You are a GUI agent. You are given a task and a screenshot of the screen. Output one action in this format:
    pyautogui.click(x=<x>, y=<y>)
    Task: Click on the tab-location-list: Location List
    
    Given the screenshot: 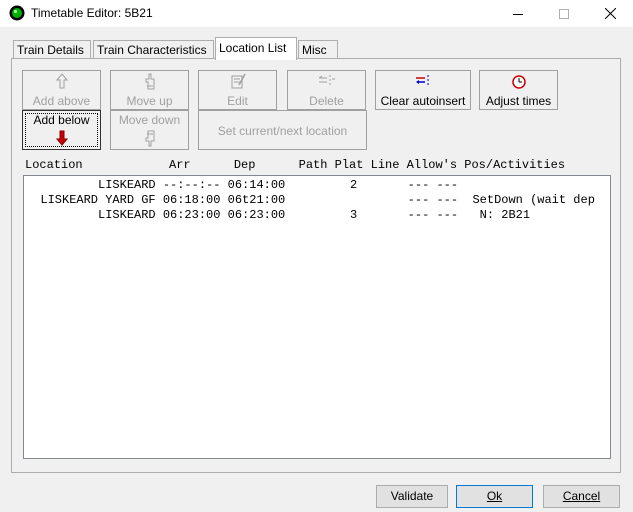 What is the action you would take?
    pyautogui.click(x=256, y=48)
    